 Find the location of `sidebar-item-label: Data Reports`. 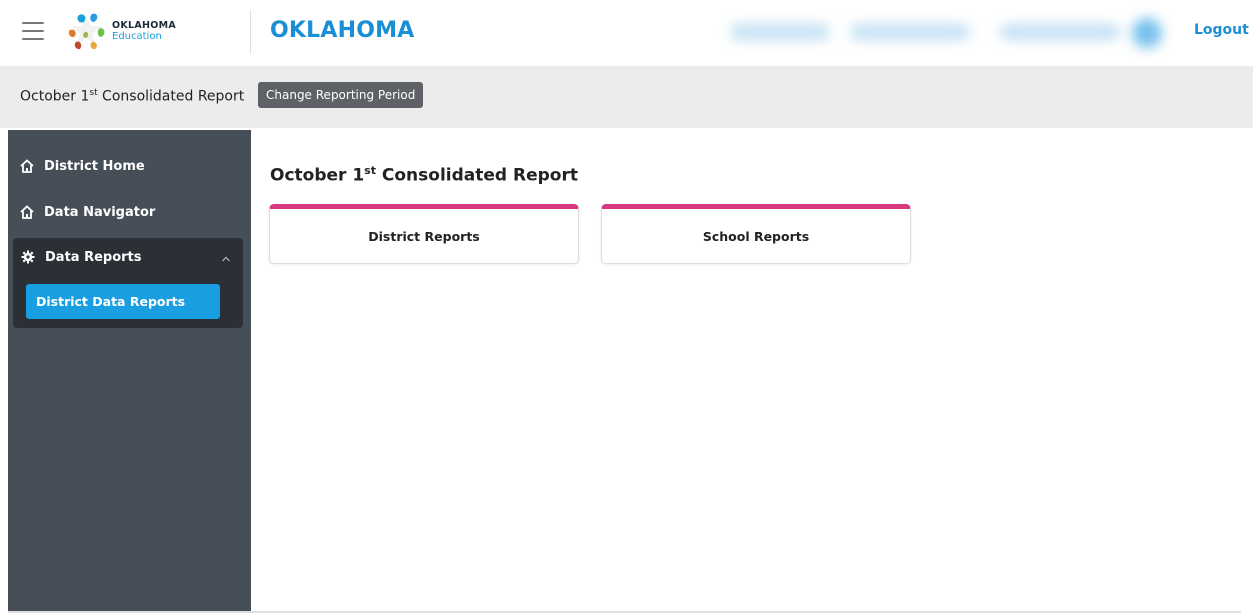

sidebar-item-label: Data Reports is located at coordinates (93, 257).